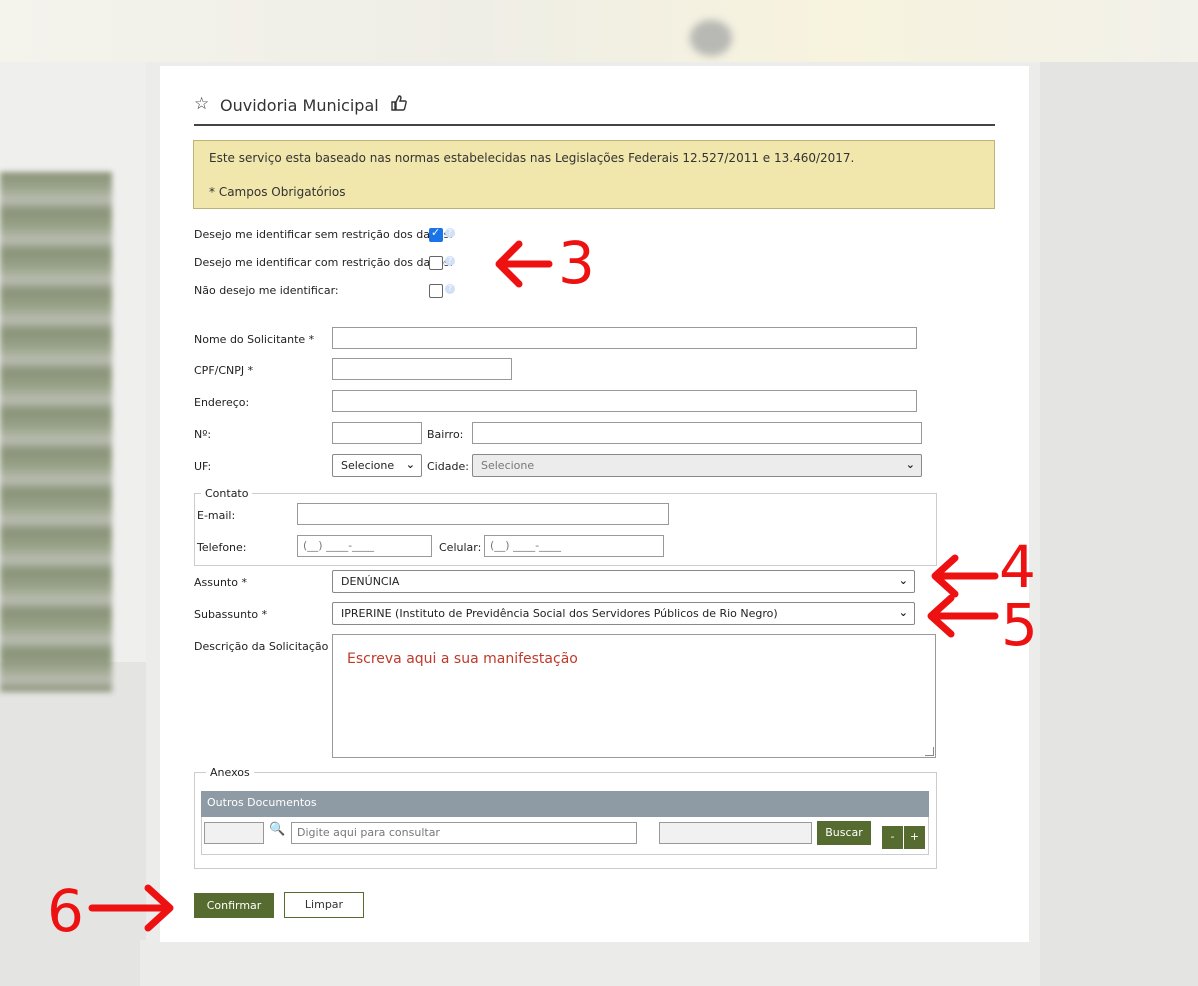  I want to click on descricao-textarea: Escreva aqui a sua manifestação, so click(634, 696).